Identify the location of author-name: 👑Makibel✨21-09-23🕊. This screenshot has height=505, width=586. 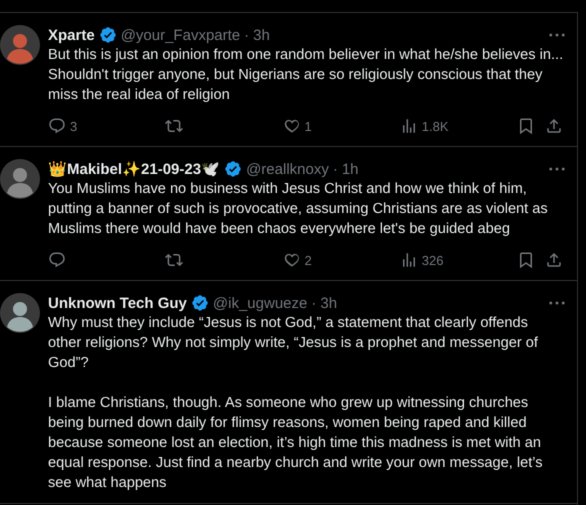
(134, 169).